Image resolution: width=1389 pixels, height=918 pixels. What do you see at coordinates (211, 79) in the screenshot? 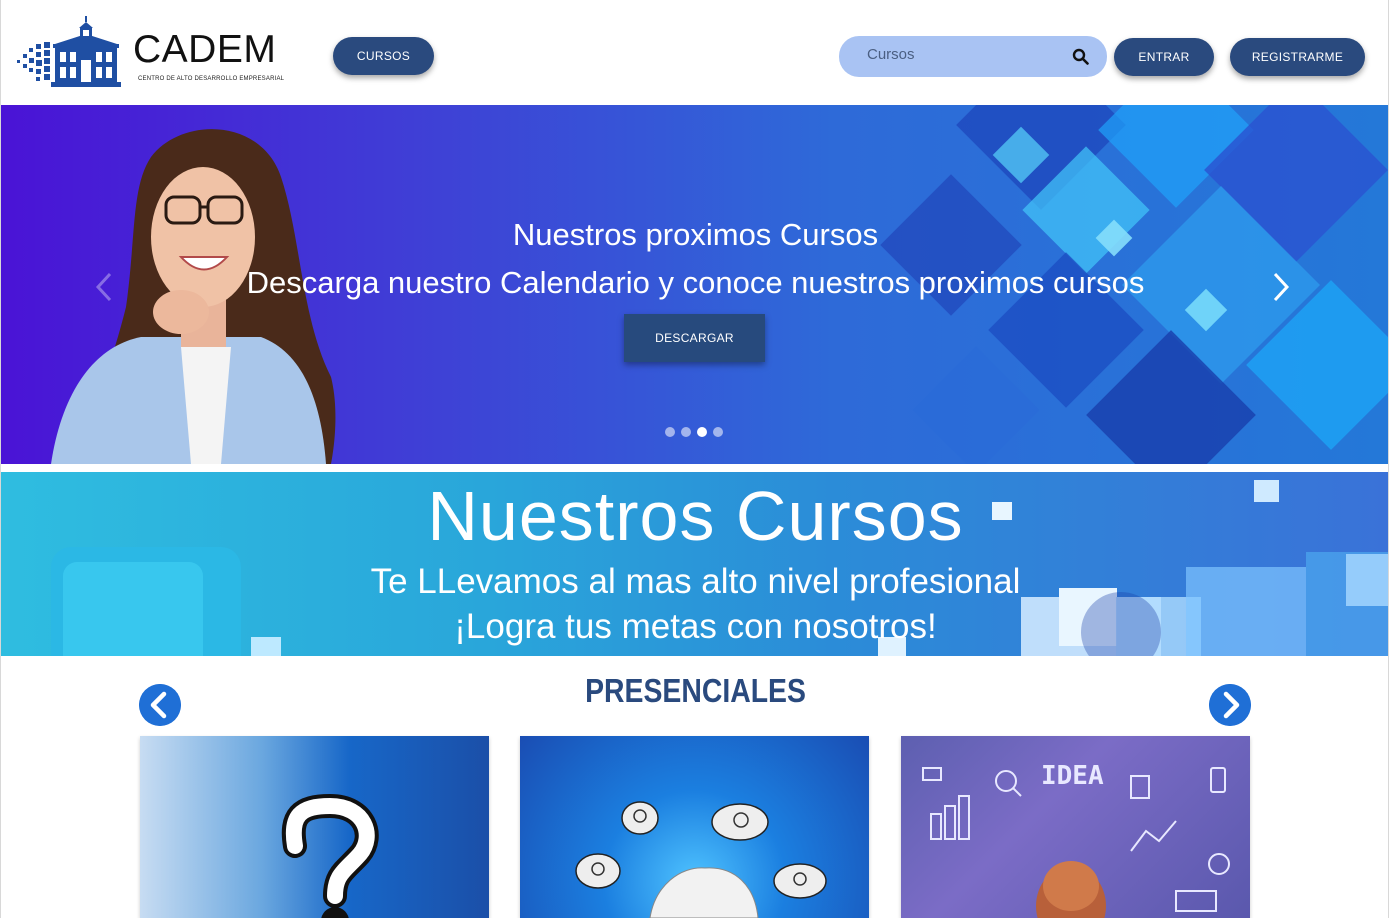
I see `logo-subtitle: CENTRO DE ALTO DESARROLLO EMPRESARIAL` at bounding box center [211, 79].